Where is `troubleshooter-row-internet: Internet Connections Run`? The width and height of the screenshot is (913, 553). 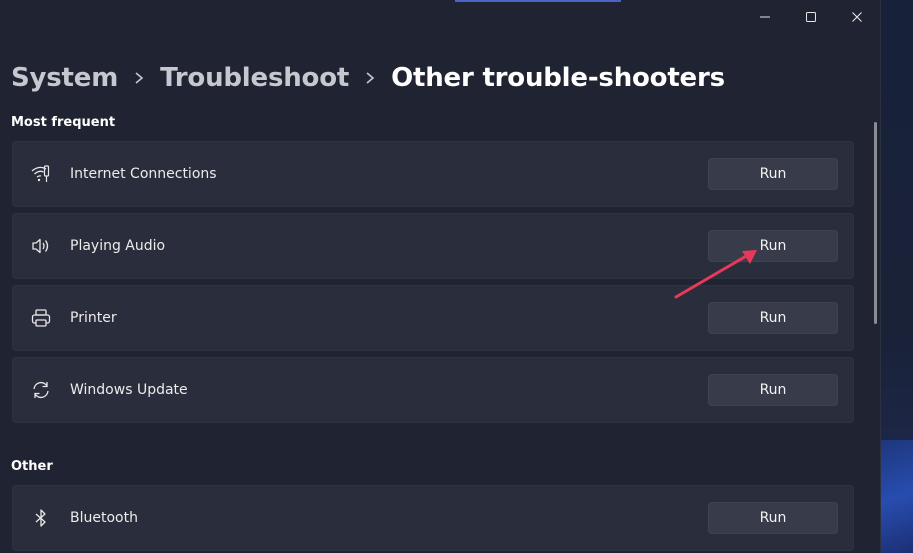 troubleshooter-row-internet: Internet Connections Run is located at coordinates (433, 174).